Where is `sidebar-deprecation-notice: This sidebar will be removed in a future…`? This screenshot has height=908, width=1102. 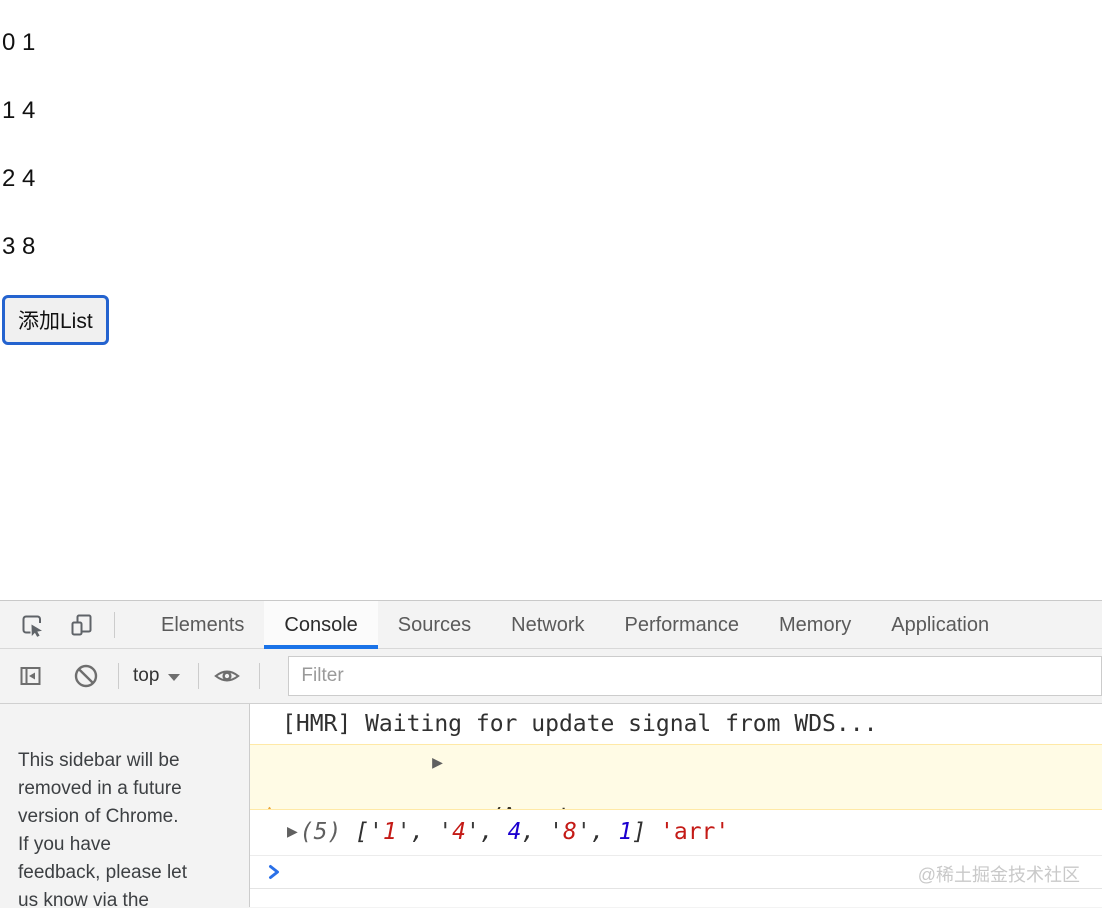 sidebar-deprecation-notice: This sidebar will be removed in a future… is located at coordinates (103, 829).